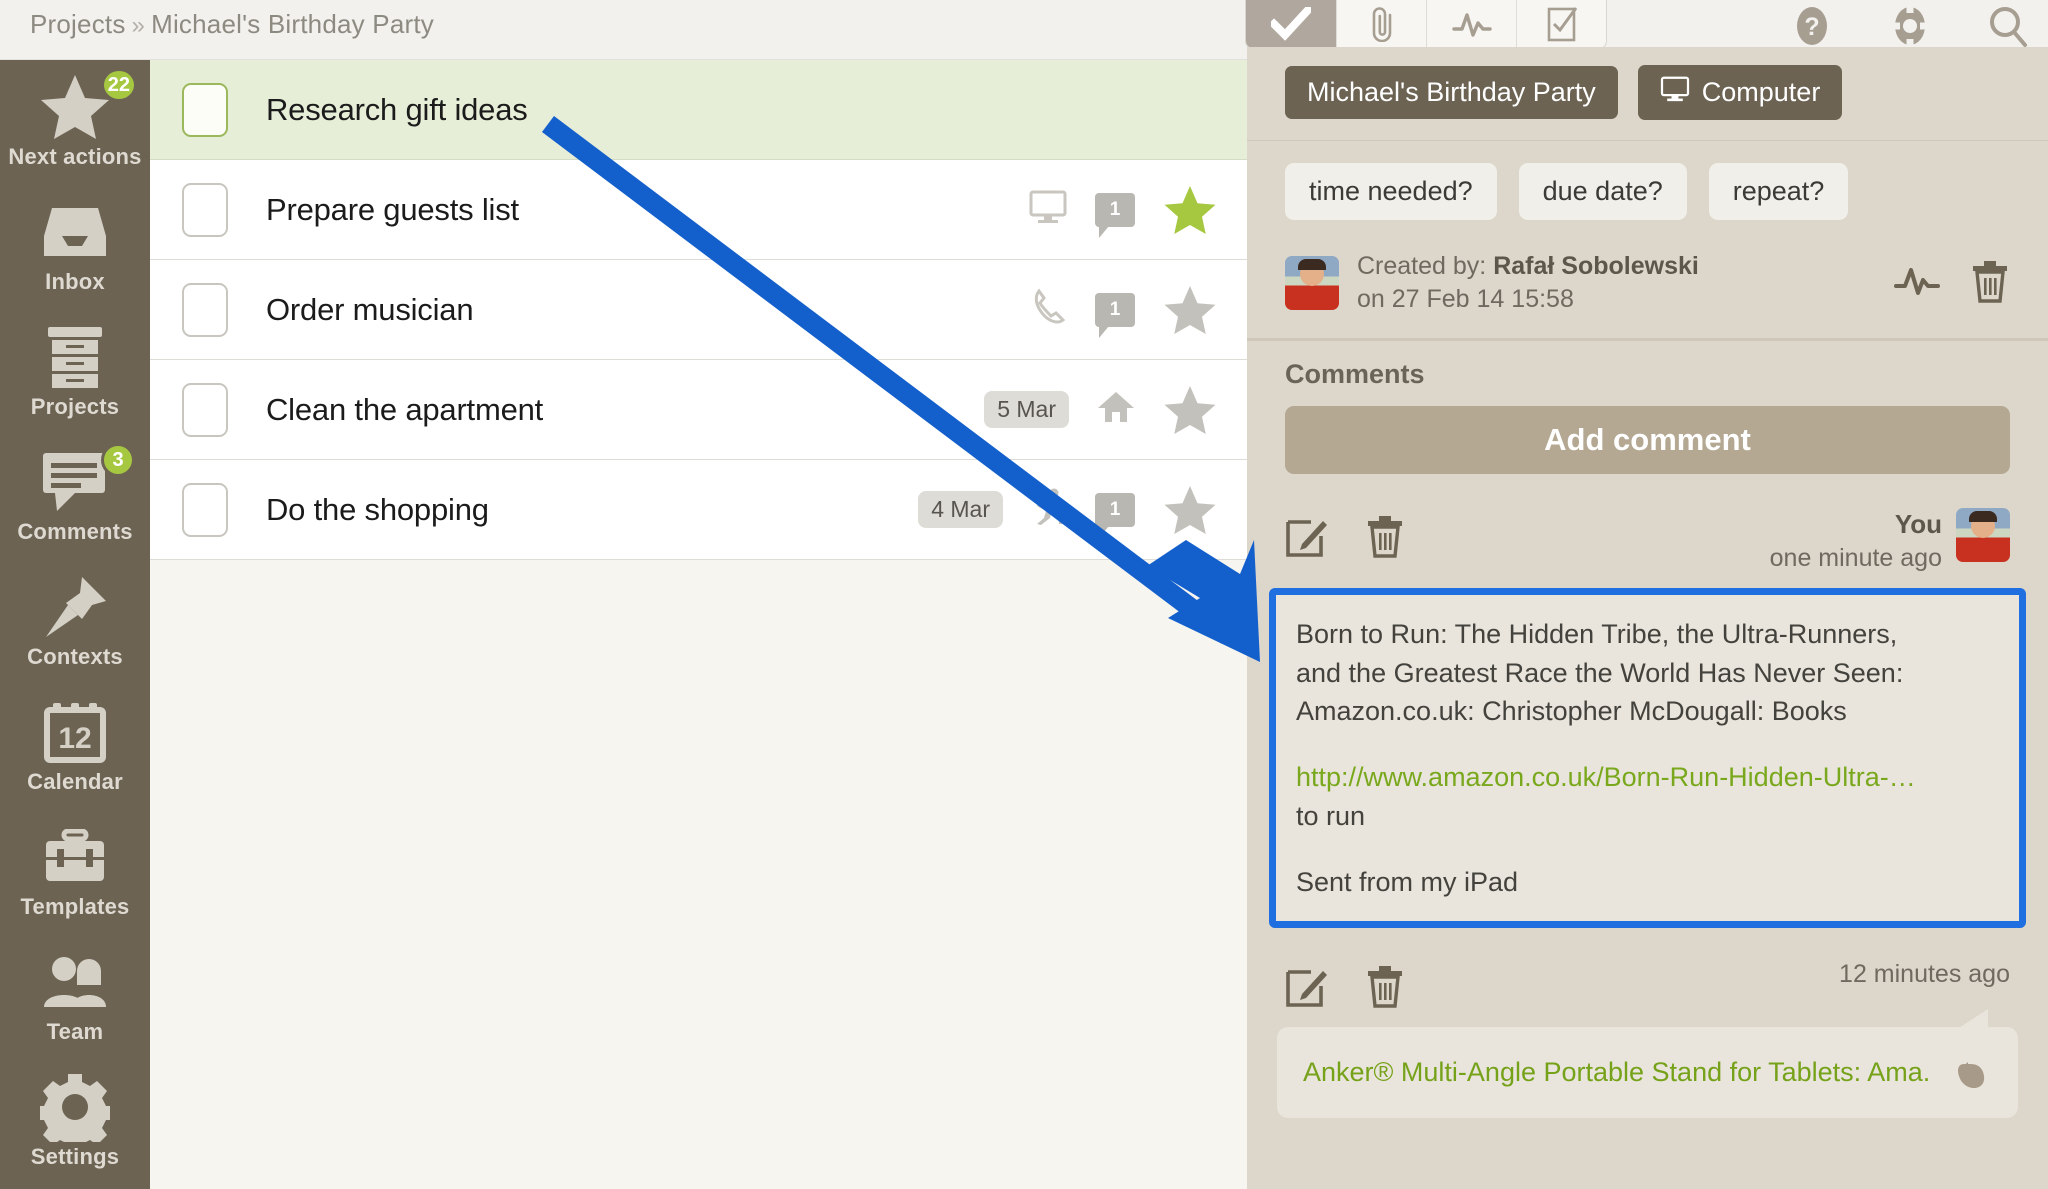 This screenshot has width=2048, height=1189. What do you see at coordinates (698, 210) in the screenshot?
I see `table-row: Prepare guests list 1` at bounding box center [698, 210].